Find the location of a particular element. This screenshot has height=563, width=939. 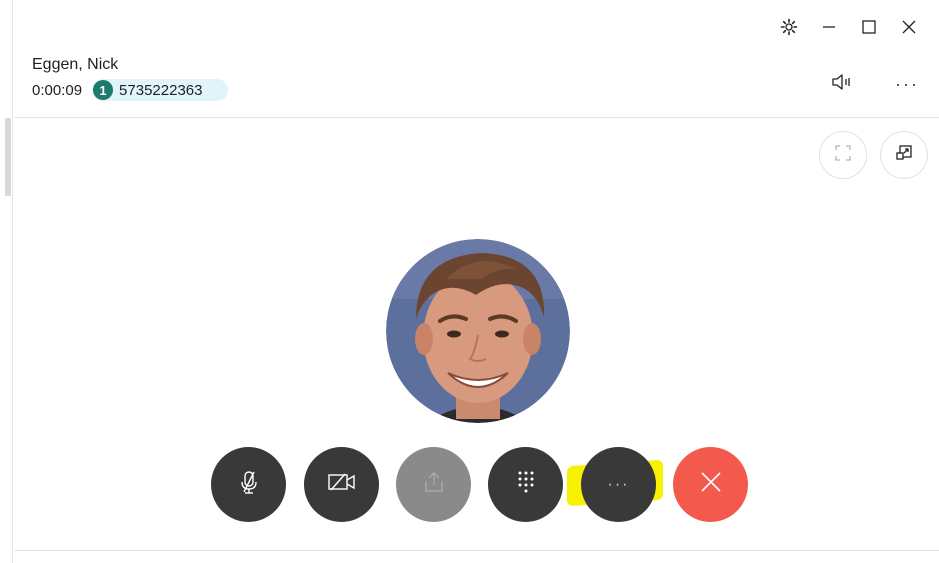

minimize-icon is located at coordinates (829, 27).